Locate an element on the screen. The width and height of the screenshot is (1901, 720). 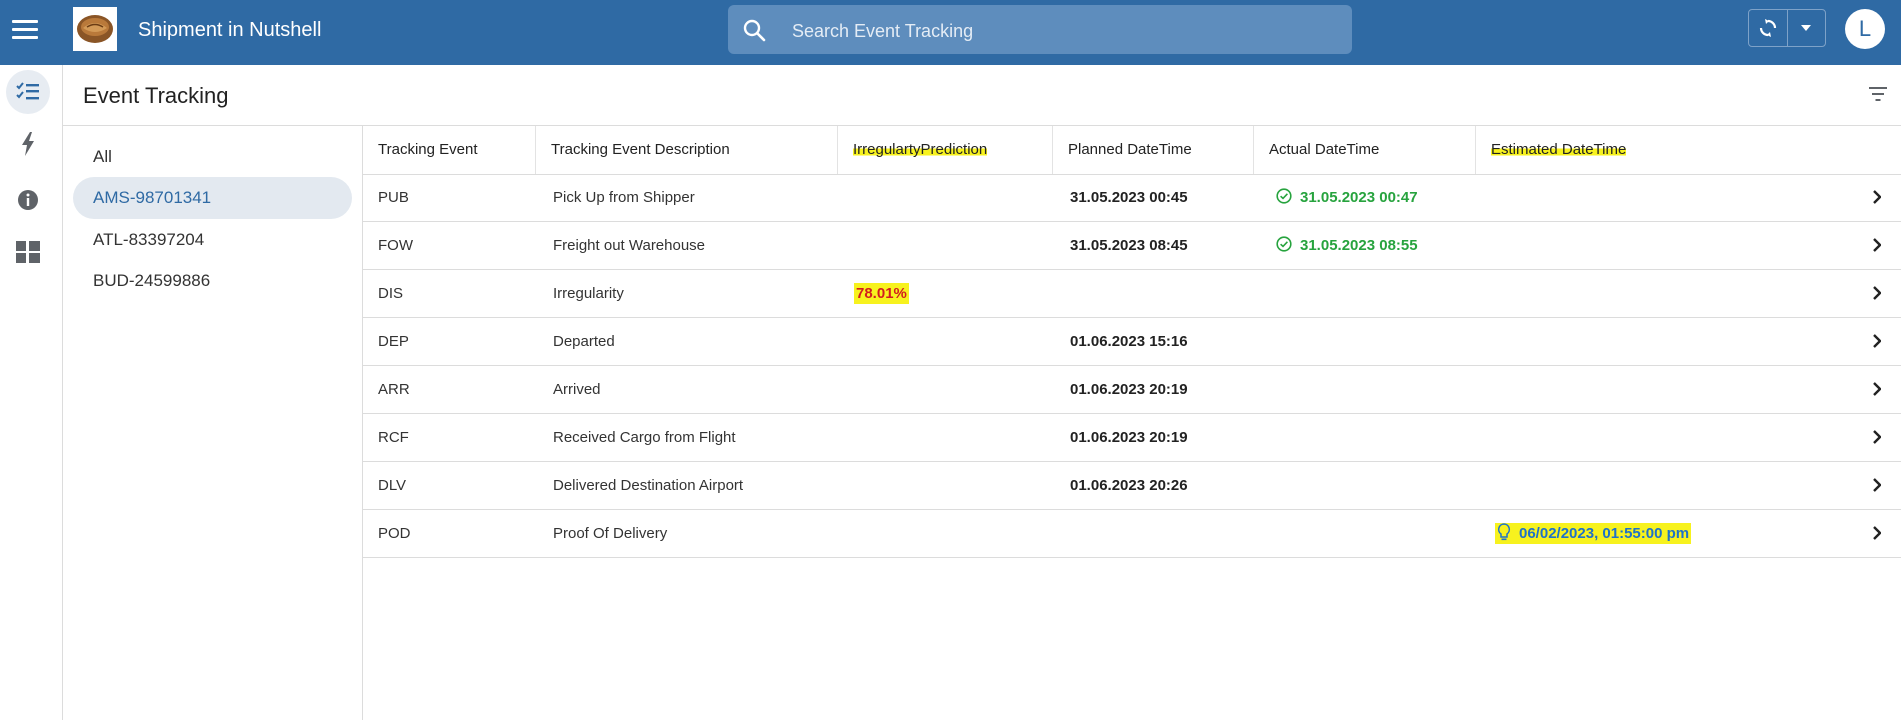
actual-datetime-cell: 31.05.2023 08:55 is located at coordinates (1347, 245).